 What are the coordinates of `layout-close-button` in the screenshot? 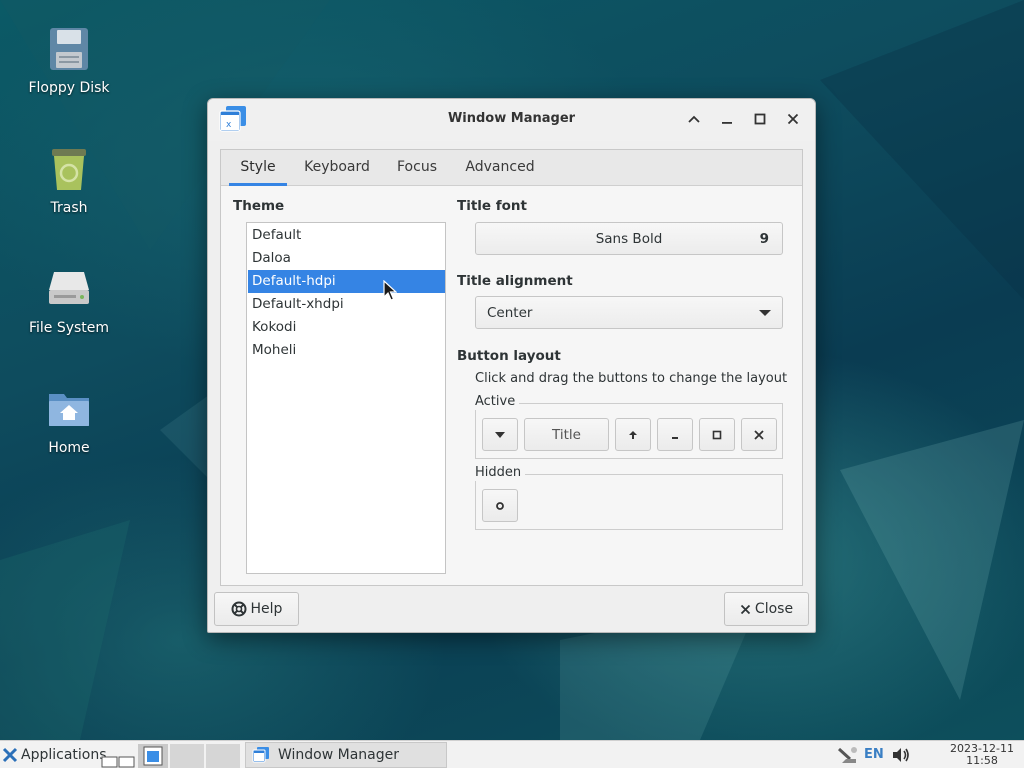 It's located at (759, 434).